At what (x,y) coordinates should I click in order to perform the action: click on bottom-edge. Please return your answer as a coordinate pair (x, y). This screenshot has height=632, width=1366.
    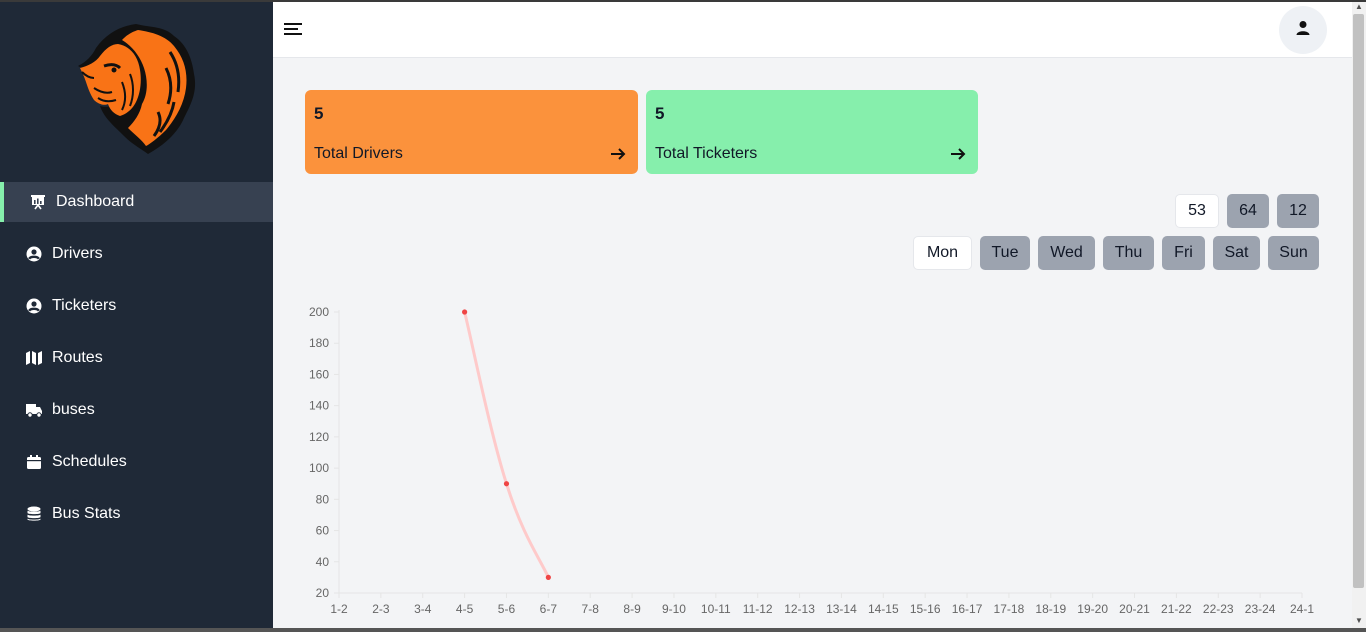
    Looking at the image, I should click on (683, 630).